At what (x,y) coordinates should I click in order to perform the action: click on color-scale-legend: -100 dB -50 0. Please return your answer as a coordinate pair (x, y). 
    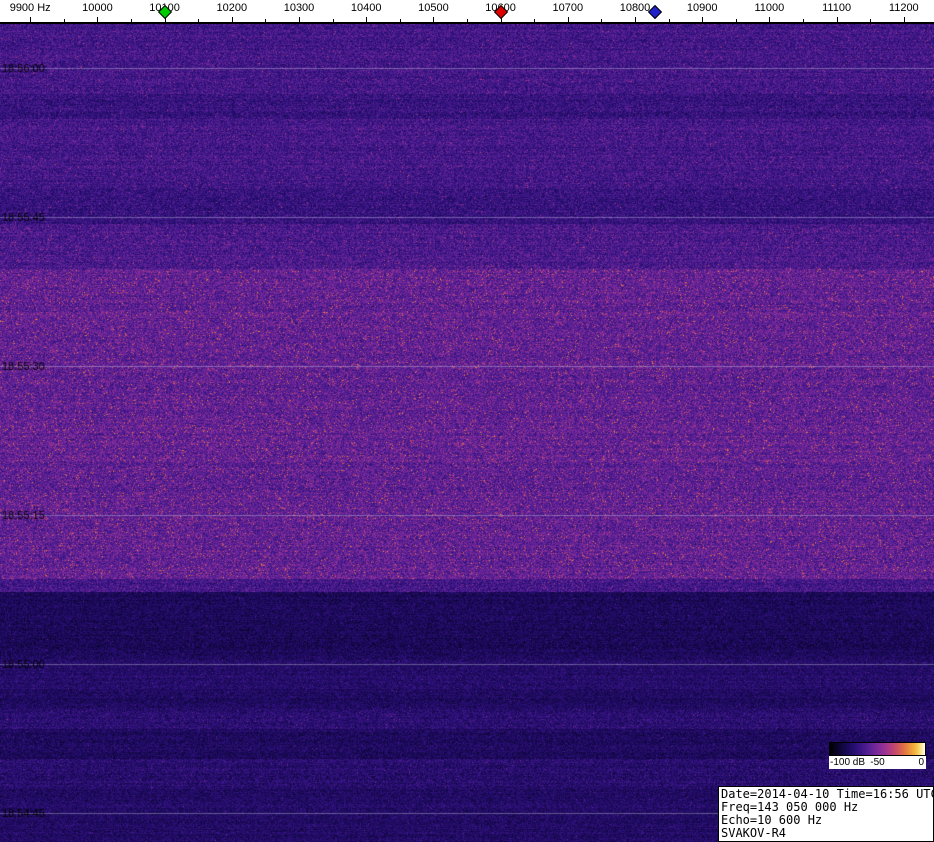
    Looking at the image, I should click on (877, 755).